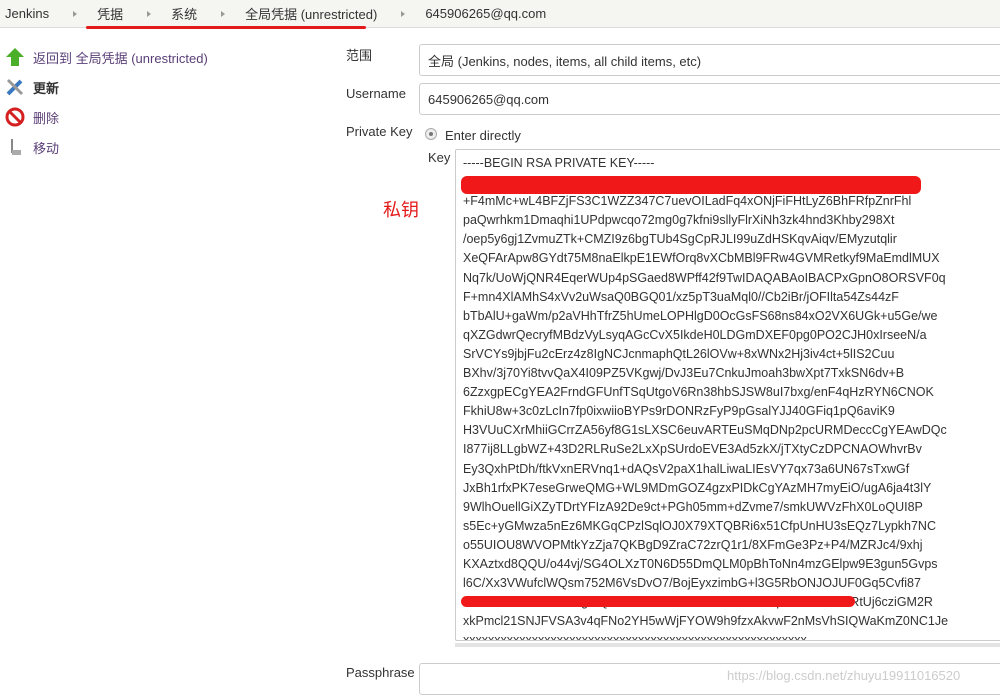 This screenshot has width=1000, height=696. I want to click on tools-icon, so click(15, 87).